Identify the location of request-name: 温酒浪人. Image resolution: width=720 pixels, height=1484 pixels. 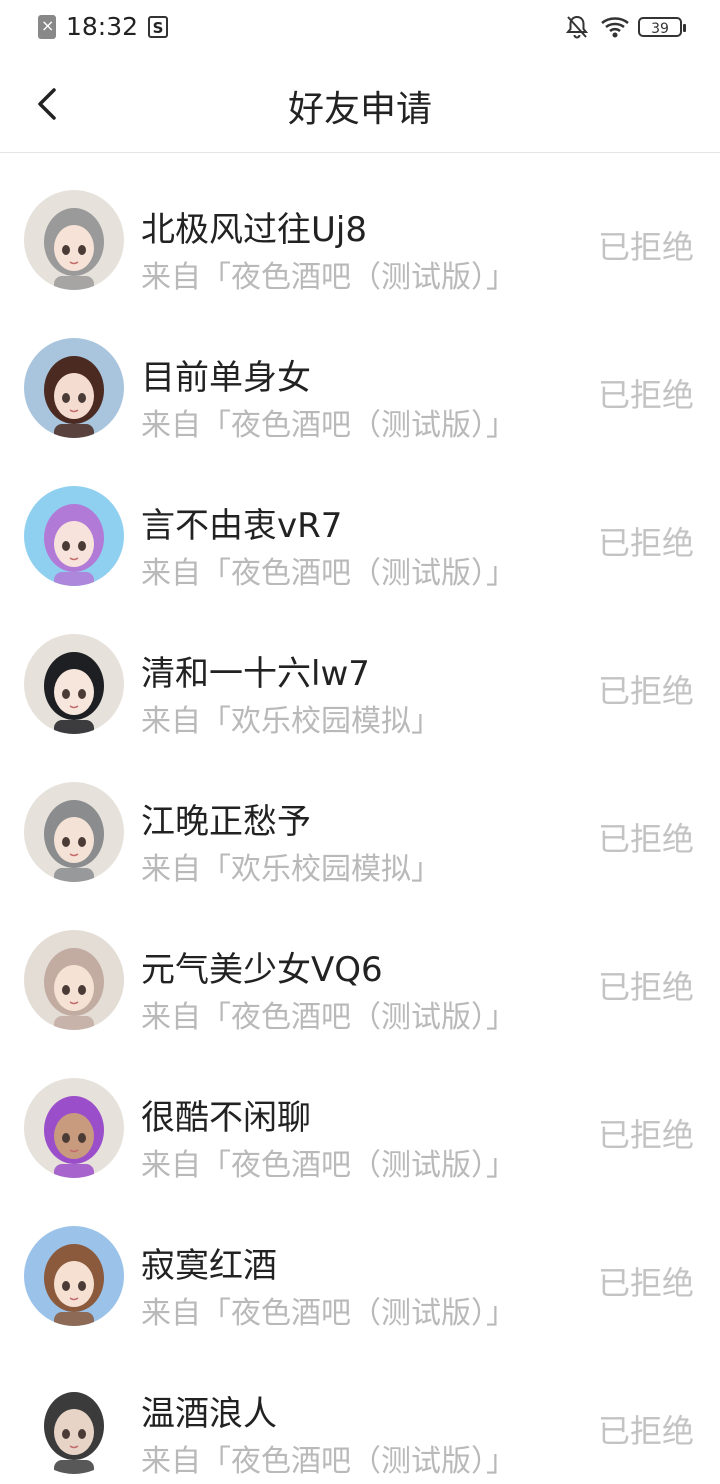
(209, 1414).